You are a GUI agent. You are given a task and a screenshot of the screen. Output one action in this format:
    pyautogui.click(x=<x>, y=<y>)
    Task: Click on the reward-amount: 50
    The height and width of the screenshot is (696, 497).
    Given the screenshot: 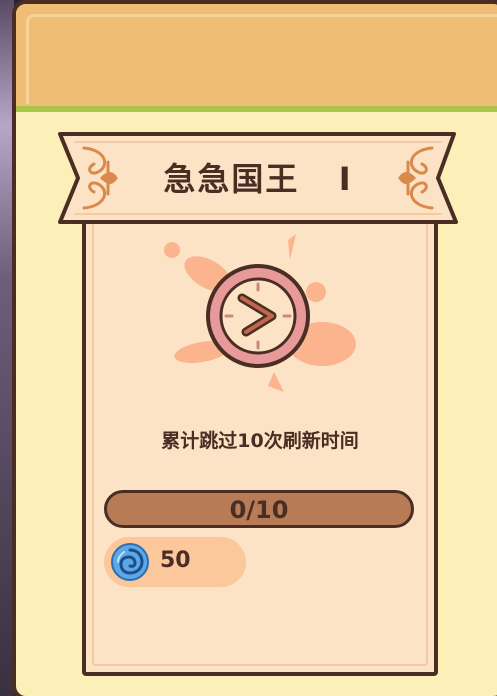 What is the action you would take?
    pyautogui.click(x=175, y=560)
    